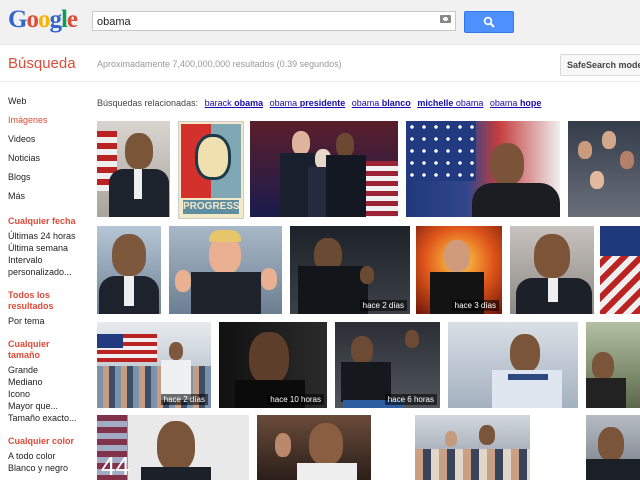 This screenshot has width=640, height=480. I want to click on related-searches-label: Búsquedas relacionadas:, so click(148, 103).